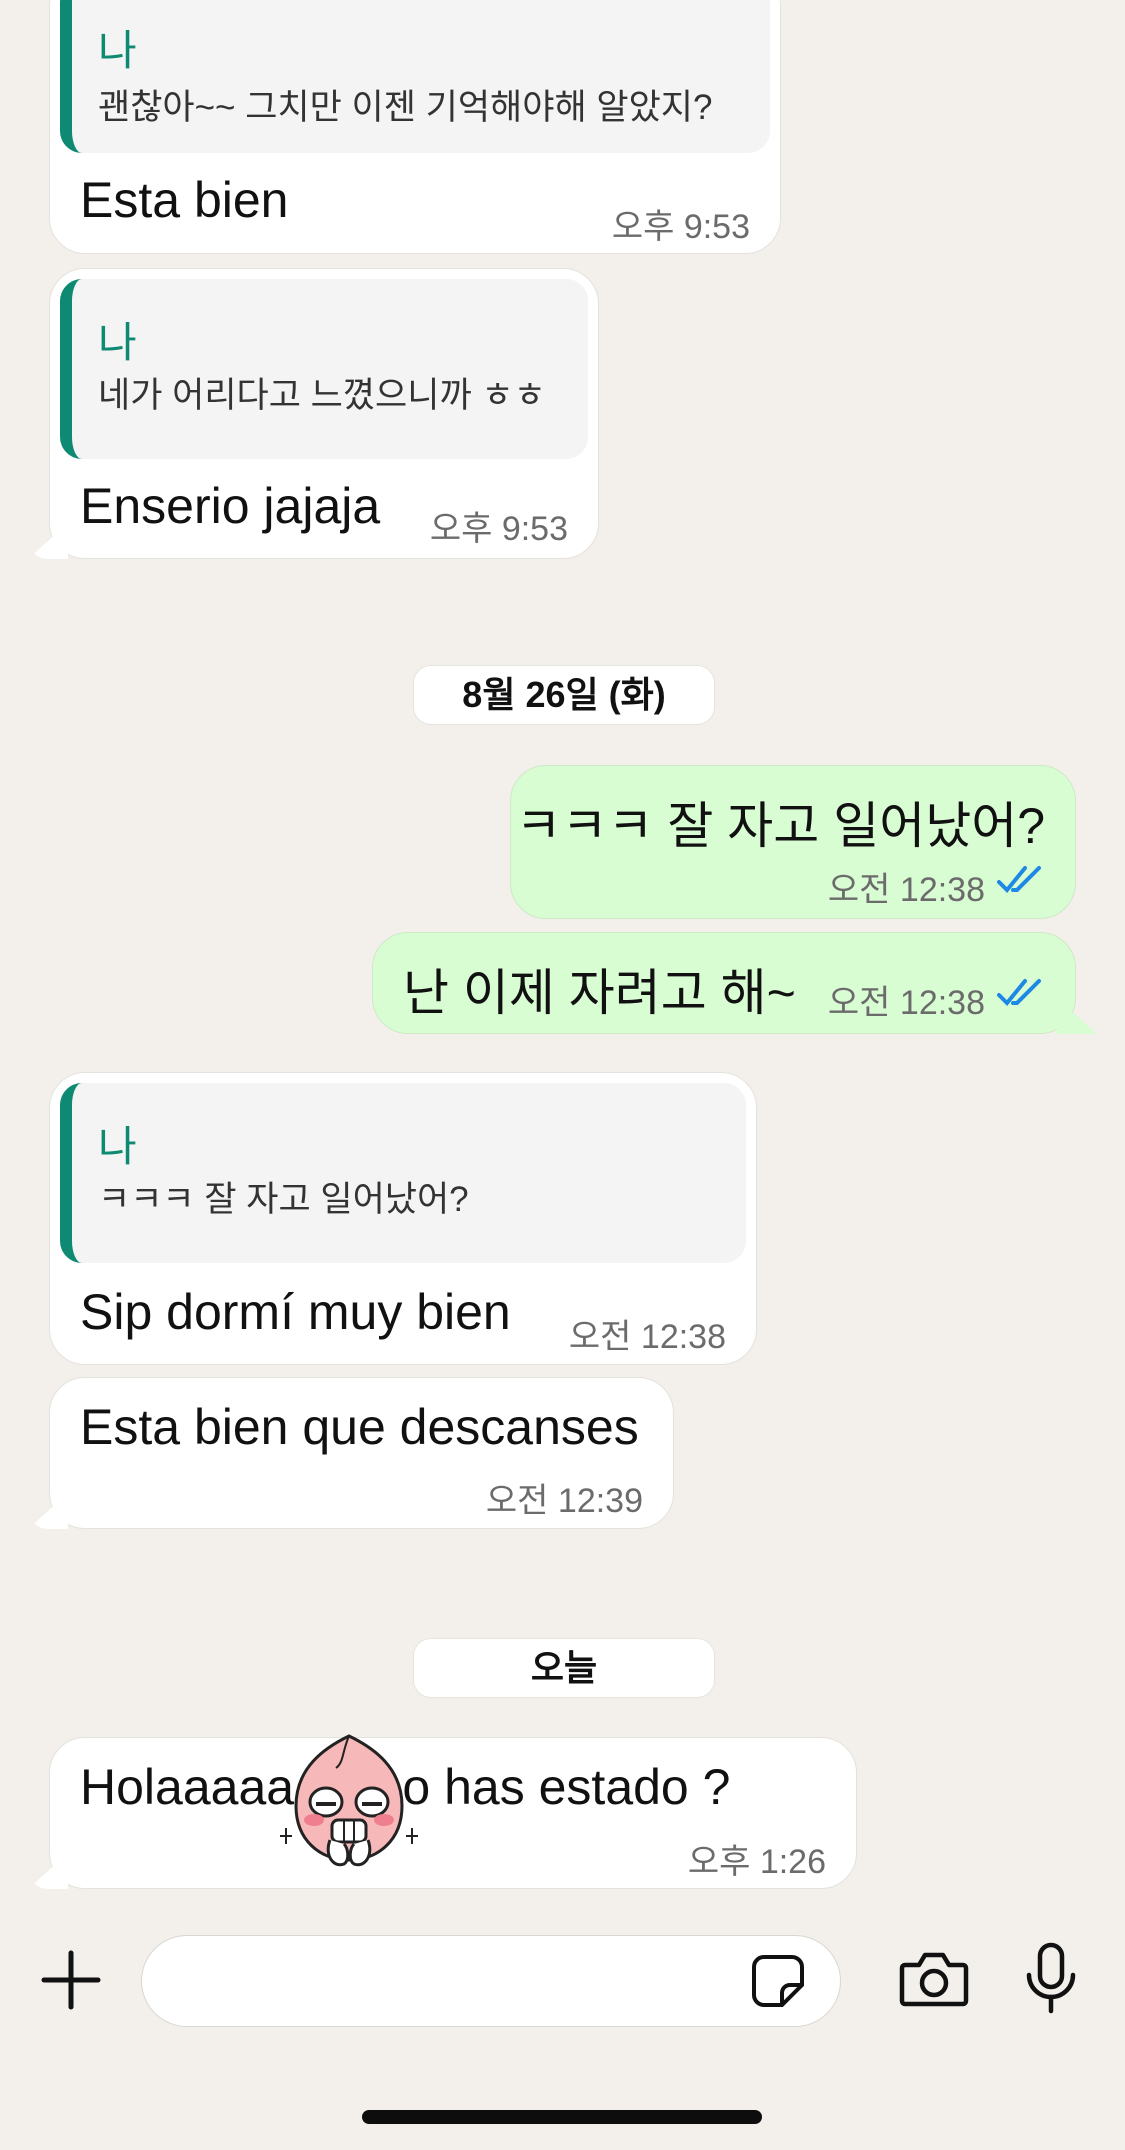 The height and width of the screenshot is (2150, 1125). Describe the element at coordinates (564, 1668) in the screenshot. I see `date-separator: 오늘` at that location.